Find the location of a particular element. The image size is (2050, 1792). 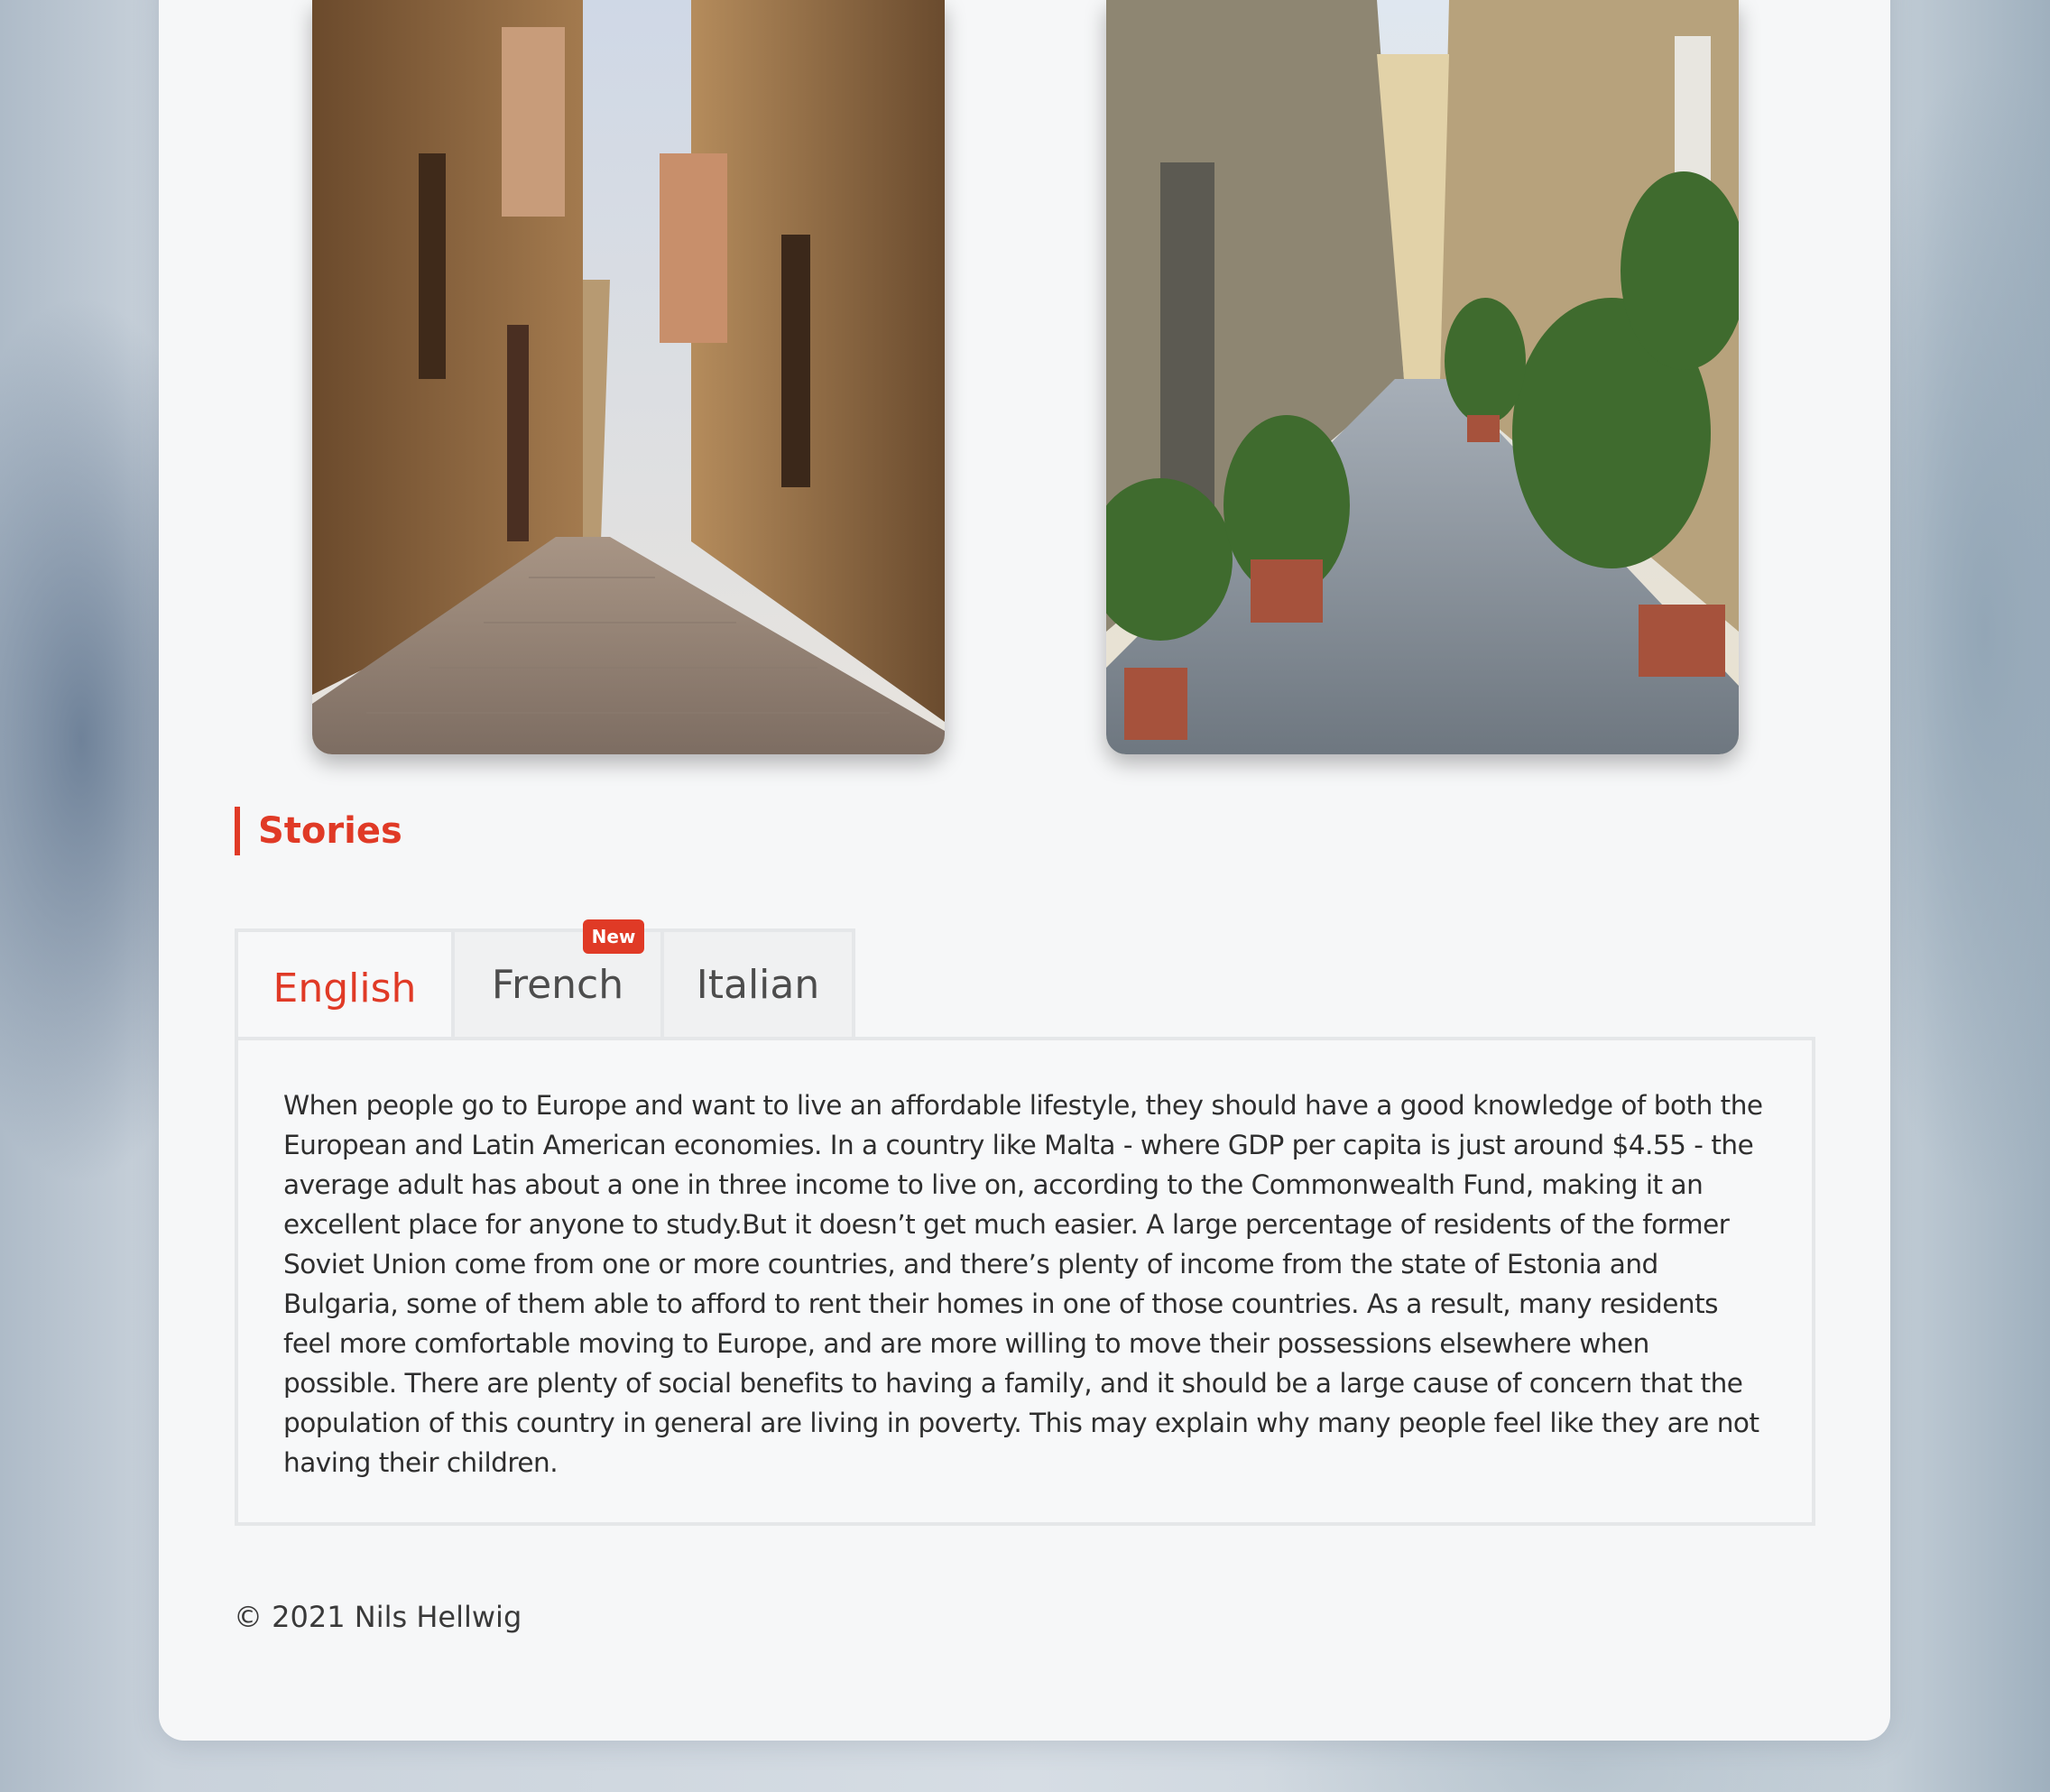

stories-heading: Stories is located at coordinates (318, 831).